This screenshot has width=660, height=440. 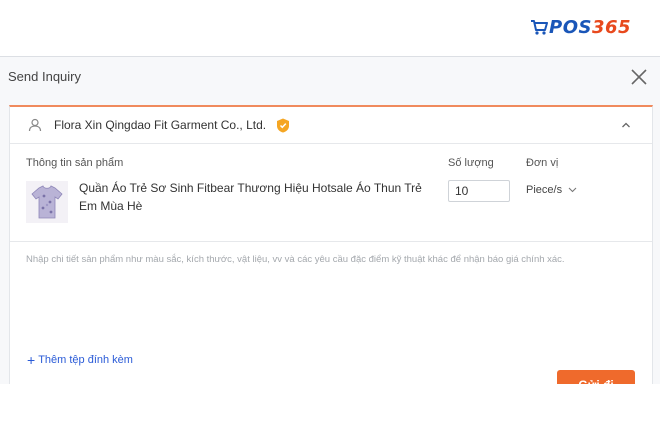 I want to click on supplier-bar: Flora Xin Qingdao Fit Garment Co., Ltd., so click(x=331, y=125).